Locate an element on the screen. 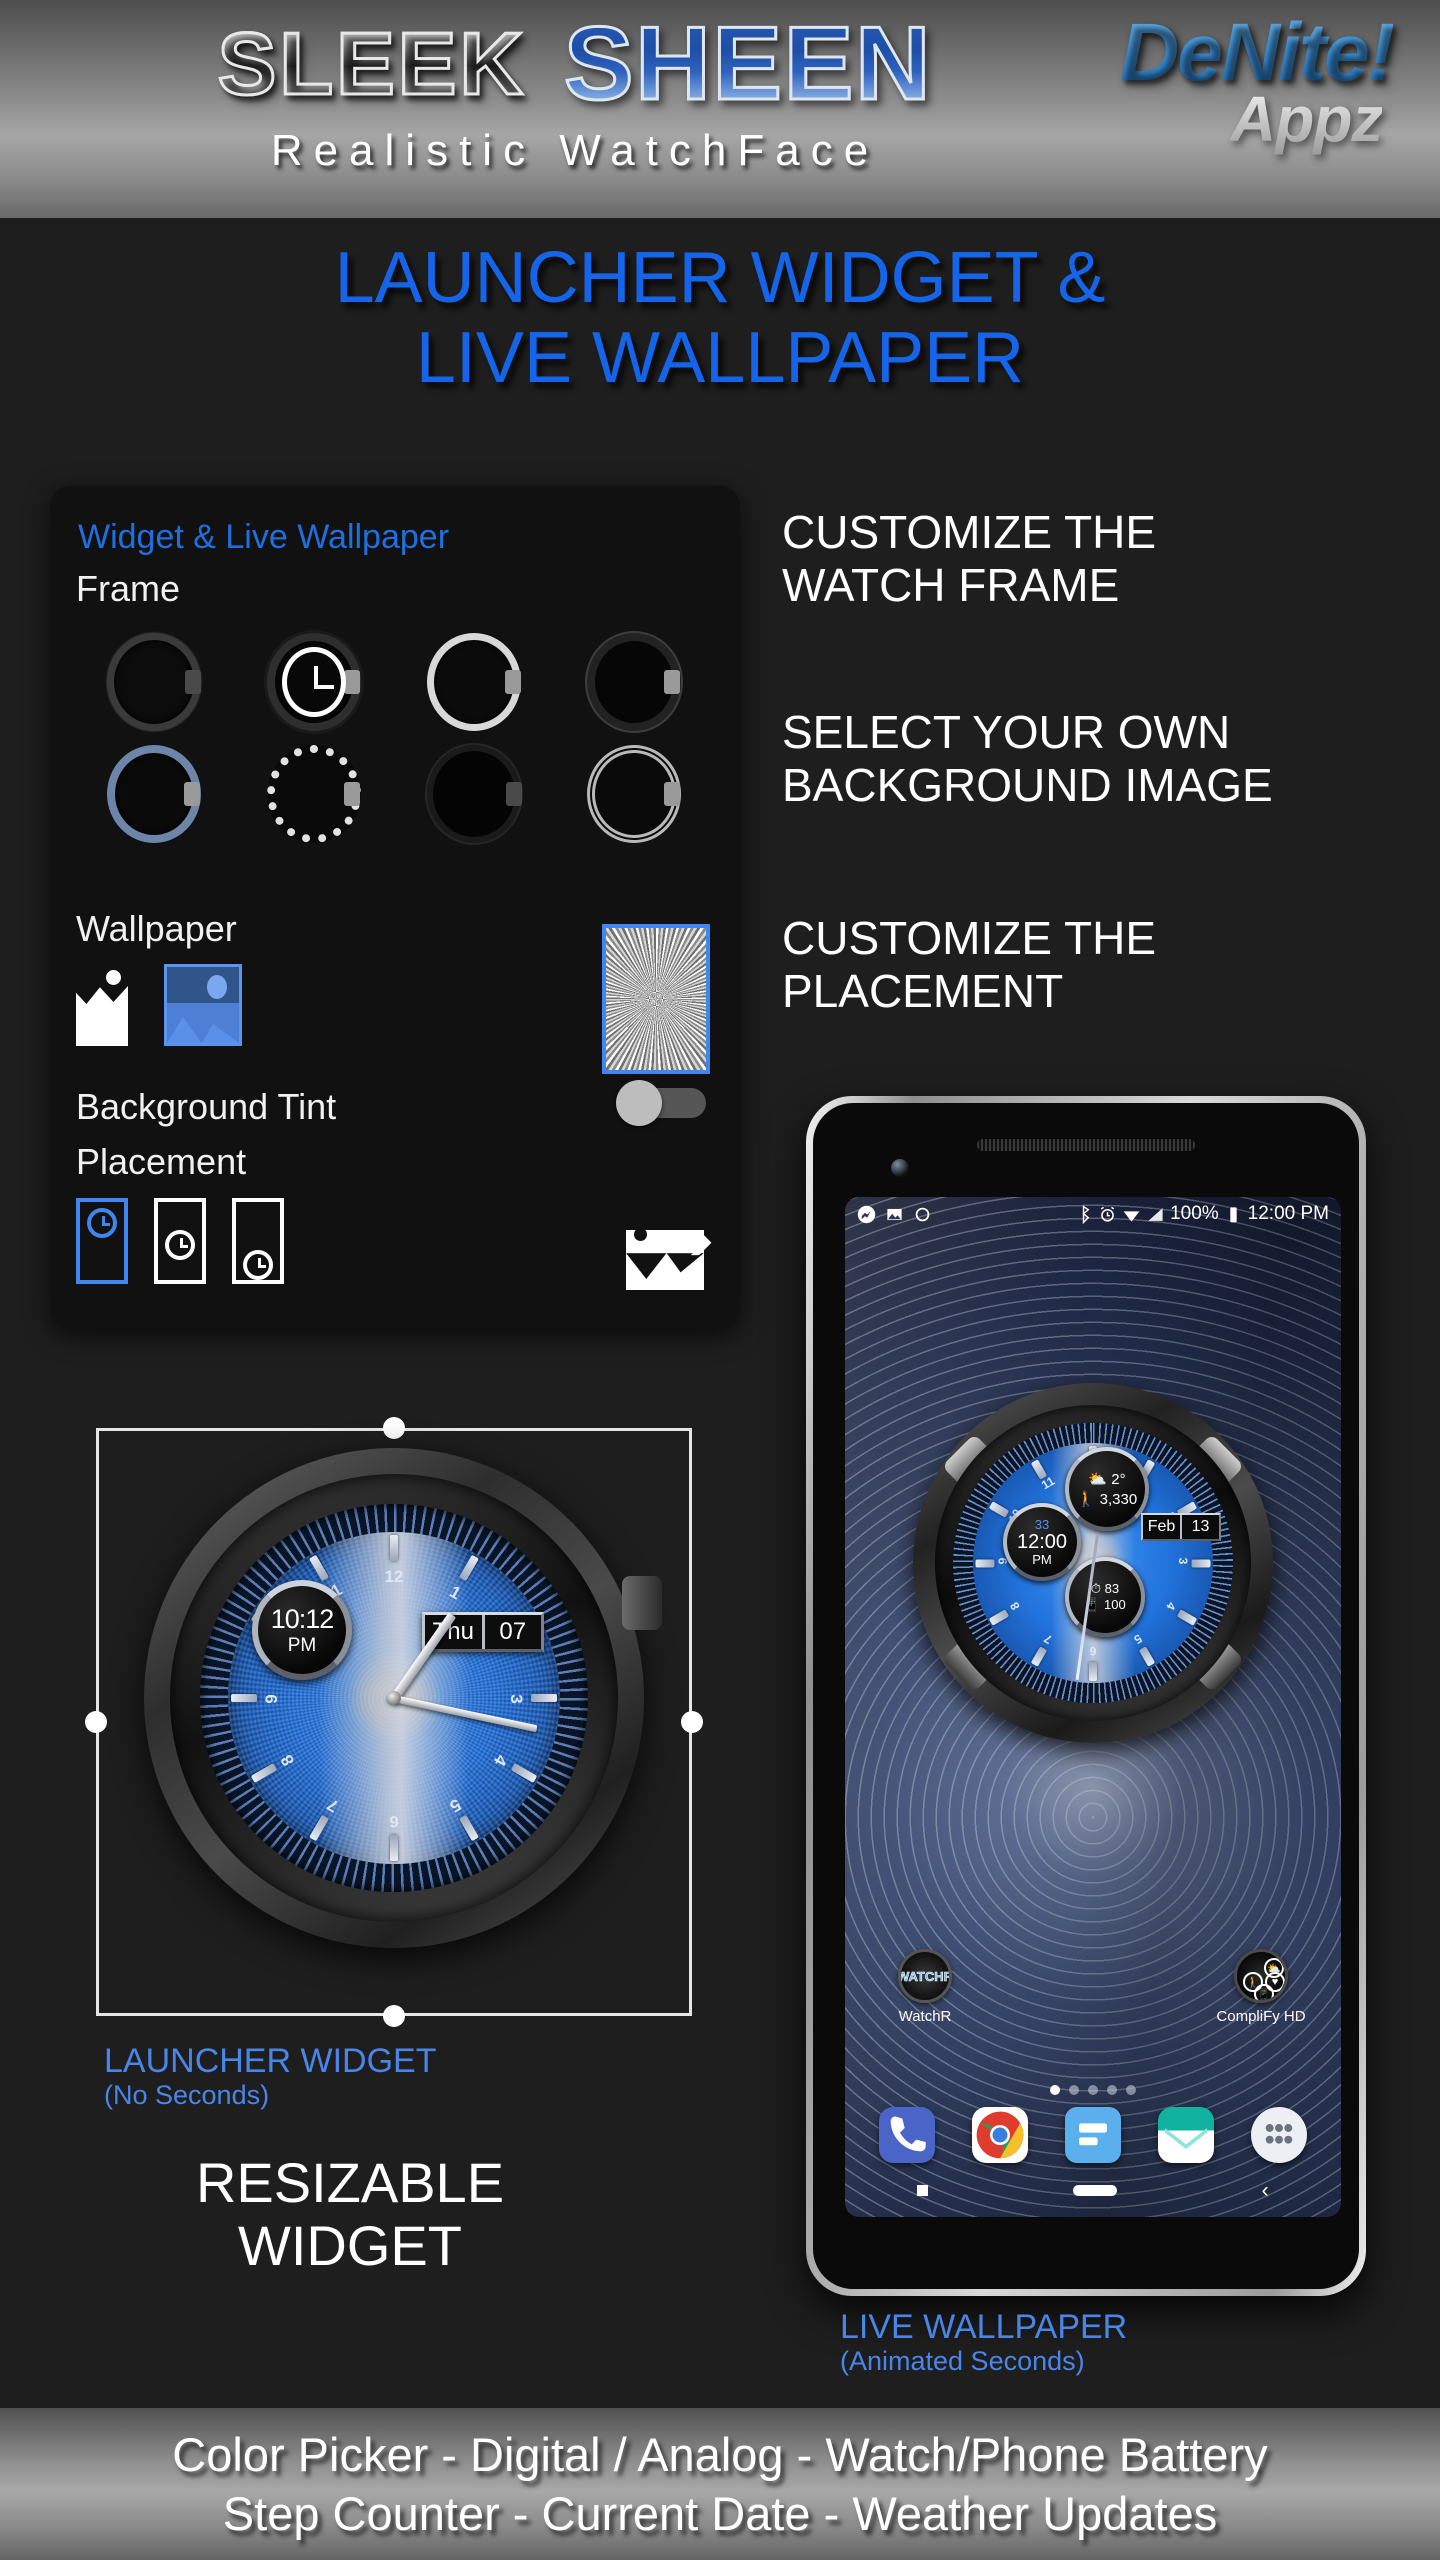  frame-section-label: Frame is located at coordinates (128, 588).